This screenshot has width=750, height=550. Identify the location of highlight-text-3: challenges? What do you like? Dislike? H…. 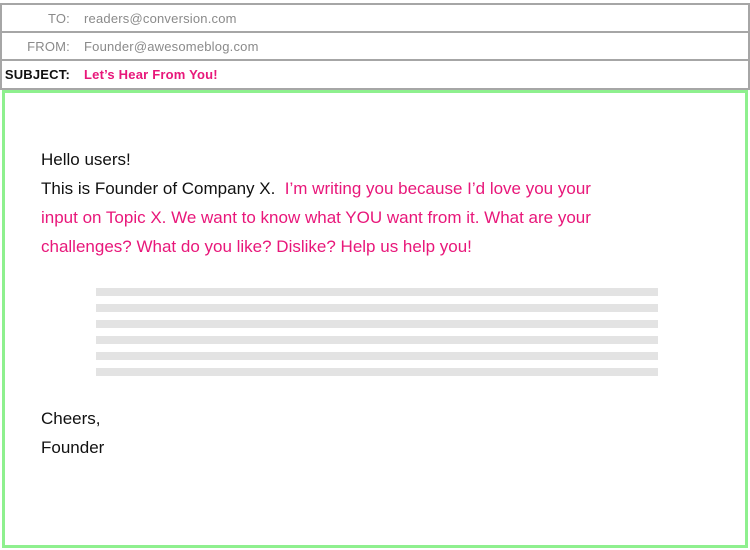
(256, 246).